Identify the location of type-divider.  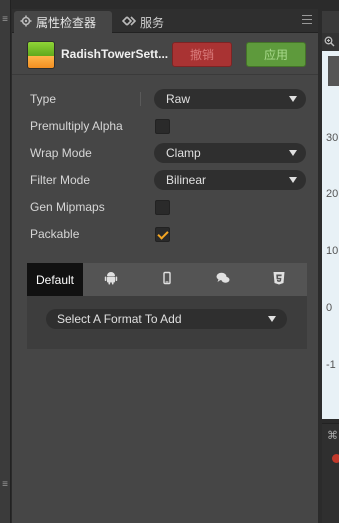
(140, 99).